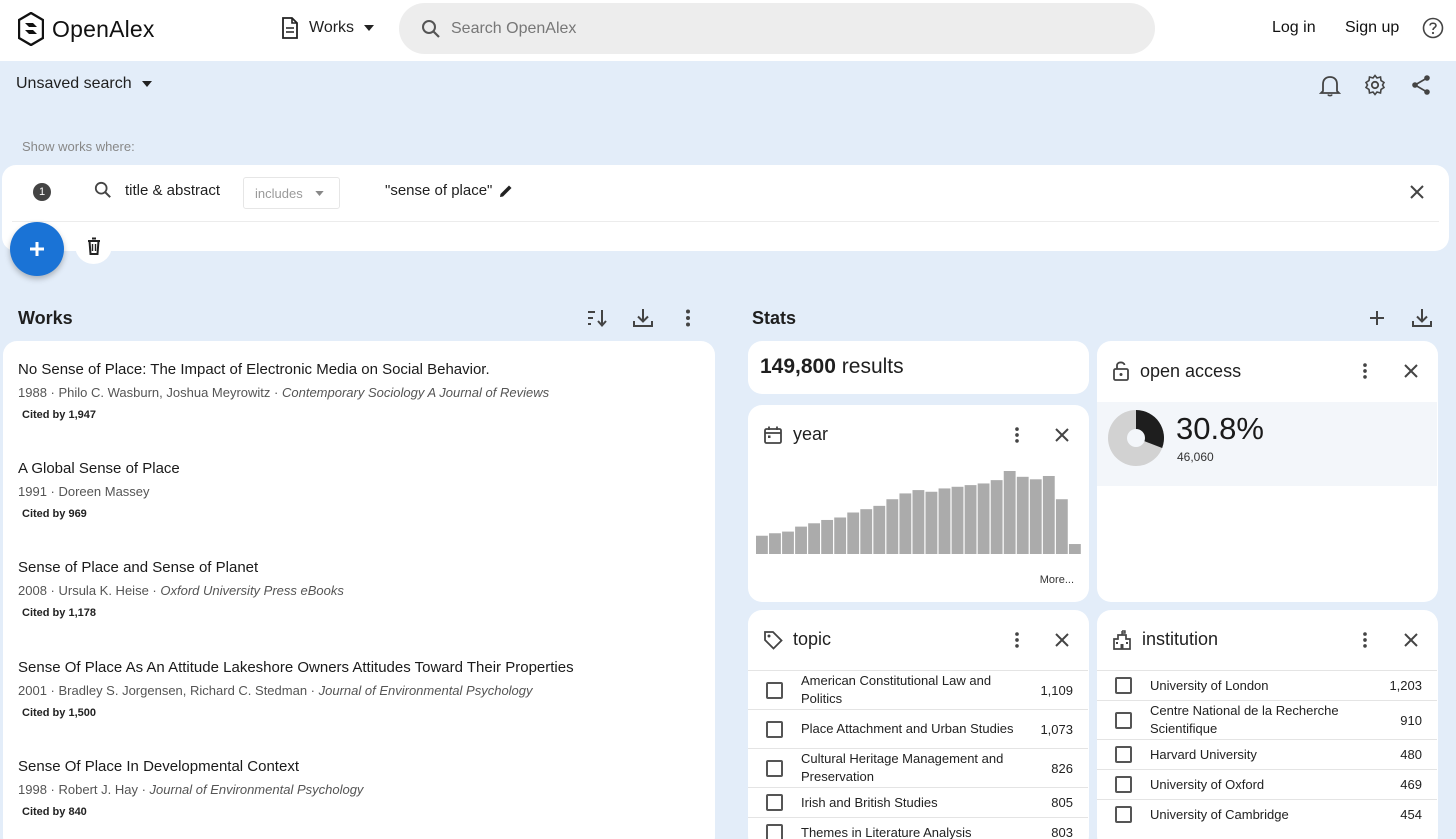 The height and width of the screenshot is (839, 1456). I want to click on work-cited-by: Cited by 1,178, so click(183, 613).